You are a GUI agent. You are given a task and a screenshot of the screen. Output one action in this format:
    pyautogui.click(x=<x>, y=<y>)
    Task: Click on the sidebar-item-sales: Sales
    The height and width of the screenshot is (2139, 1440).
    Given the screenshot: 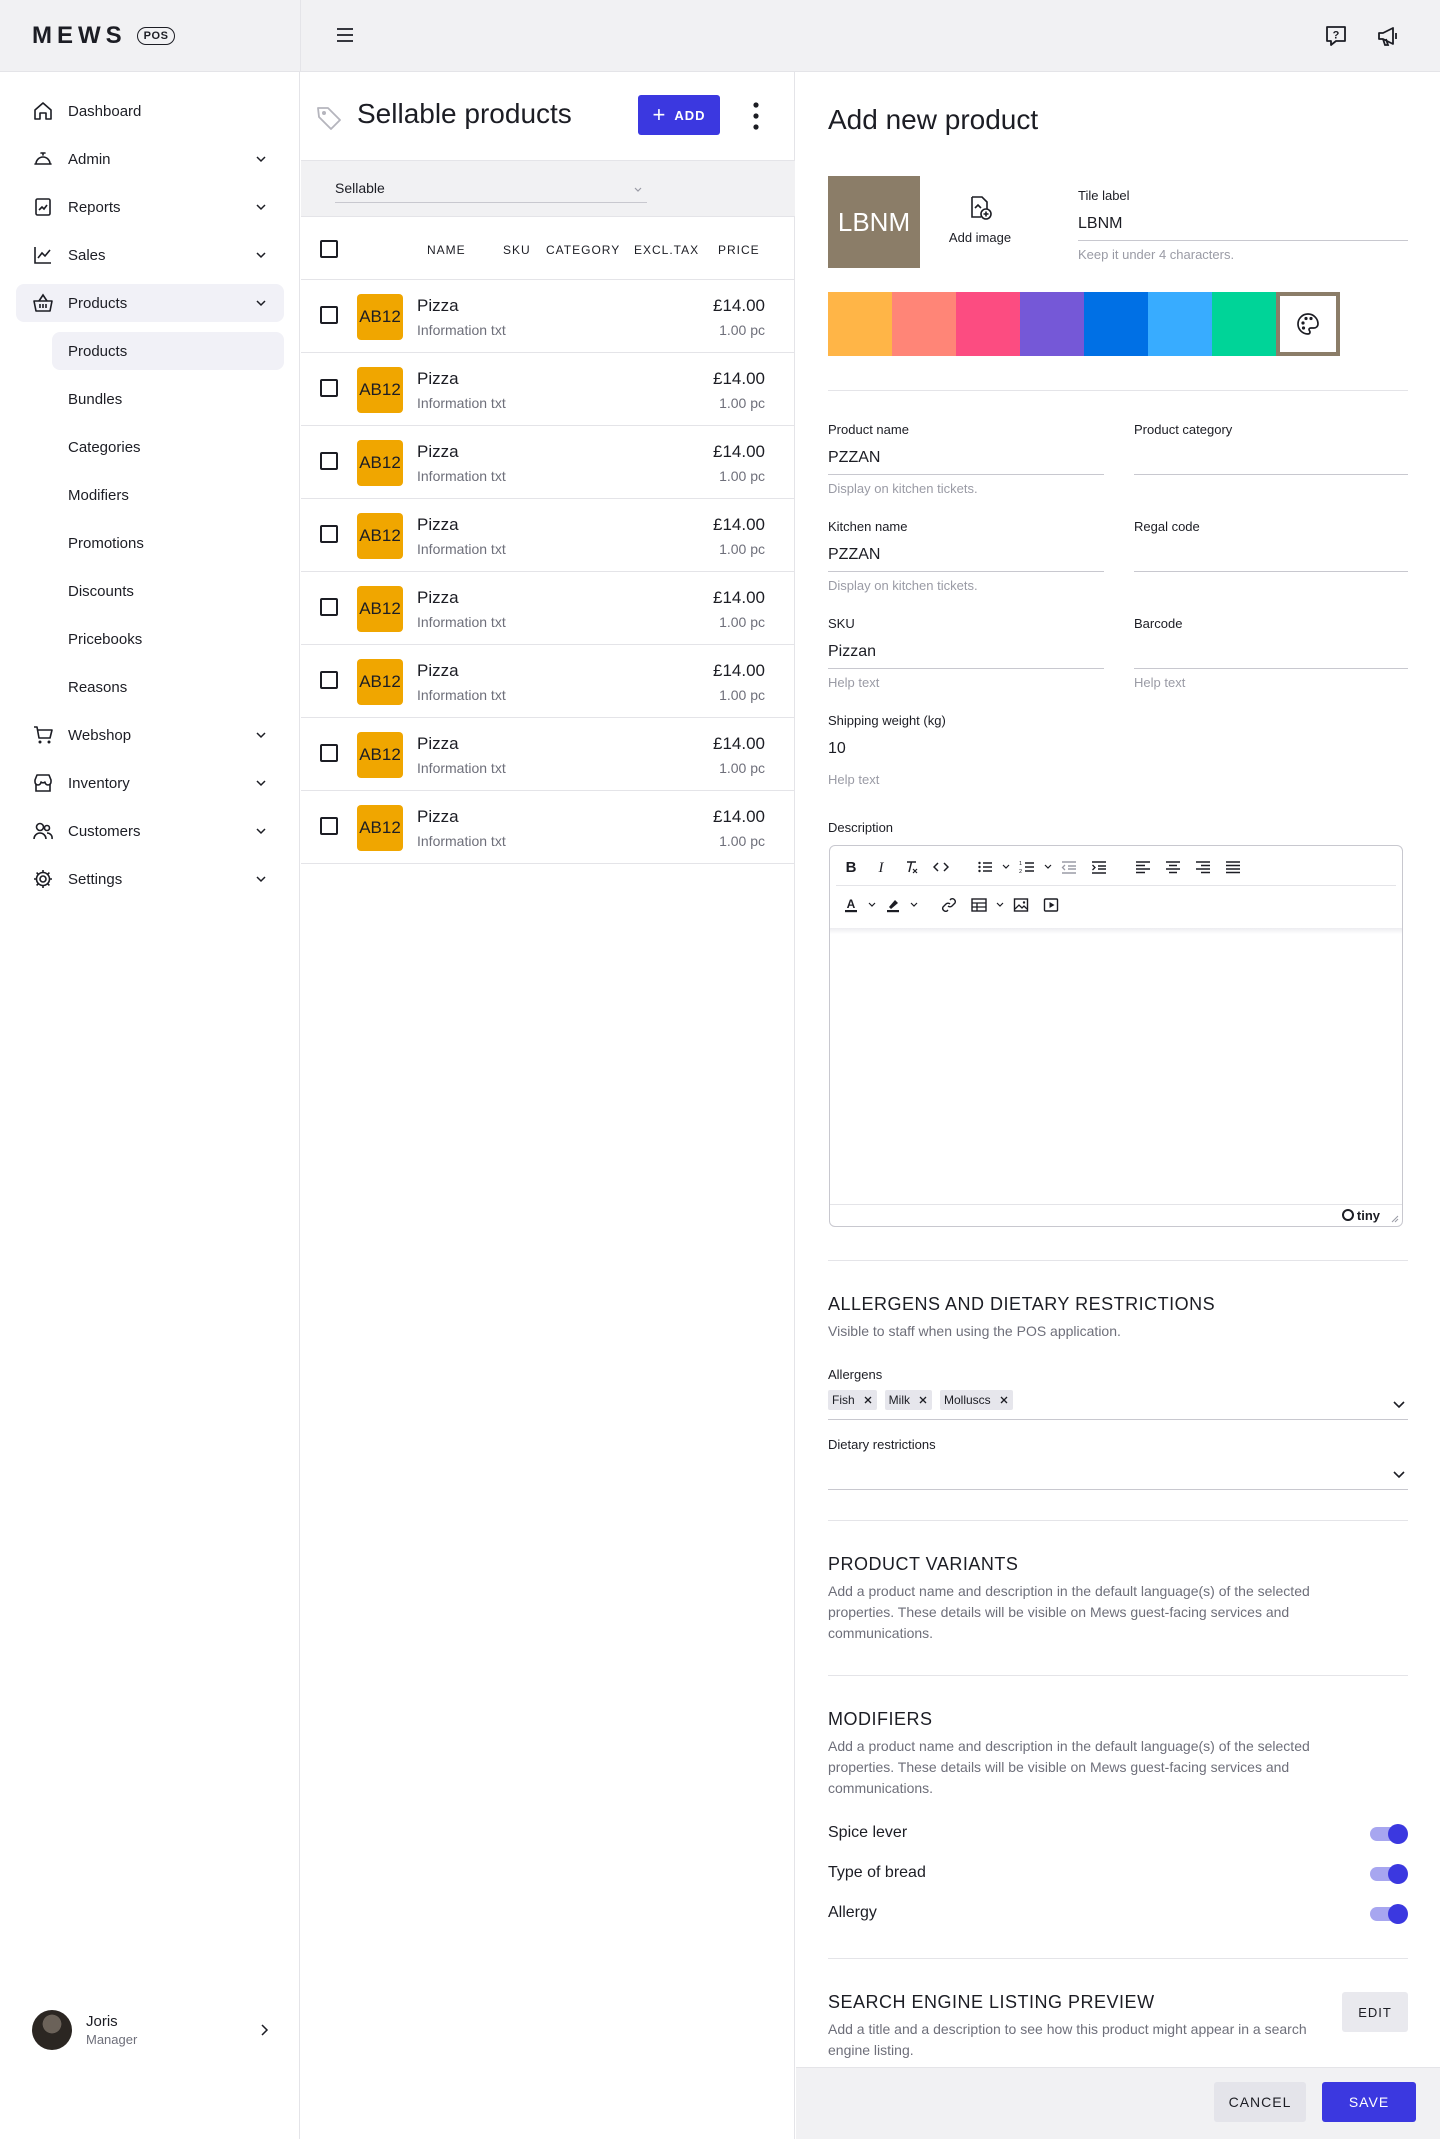 What is the action you would take?
    pyautogui.click(x=150, y=255)
    